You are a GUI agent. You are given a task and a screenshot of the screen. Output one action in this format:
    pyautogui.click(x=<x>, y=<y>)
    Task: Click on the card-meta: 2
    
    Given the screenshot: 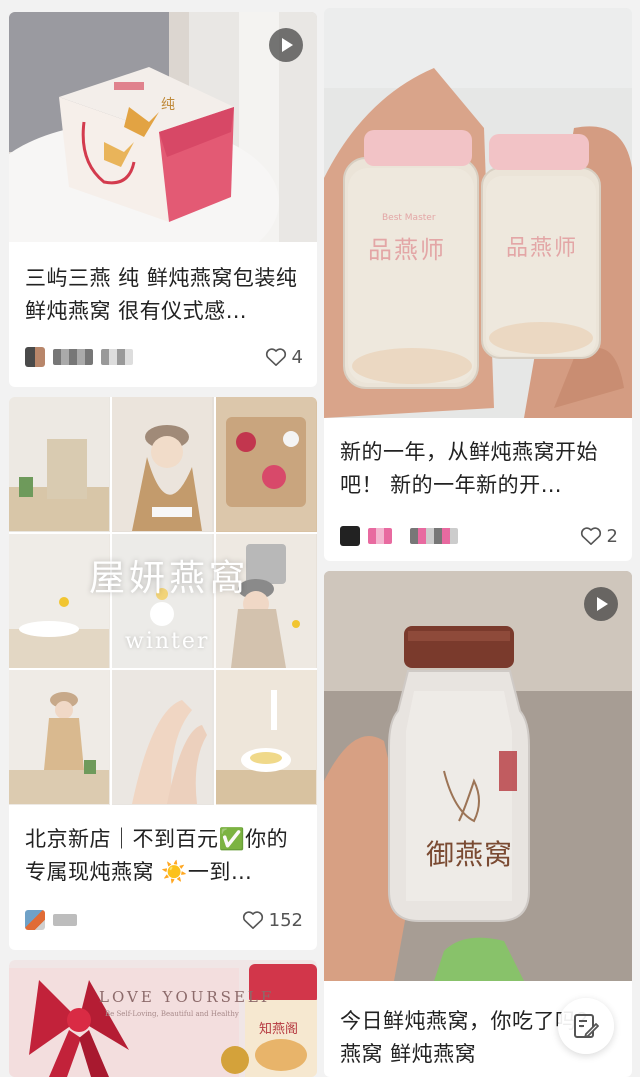 What is the action you would take?
    pyautogui.click(x=479, y=536)
    